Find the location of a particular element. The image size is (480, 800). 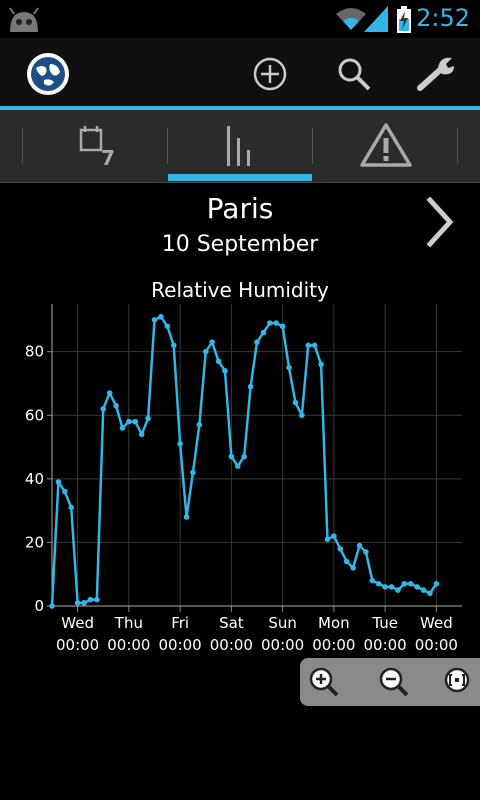

bar-chart-icon is located at coordinates (240, 148).